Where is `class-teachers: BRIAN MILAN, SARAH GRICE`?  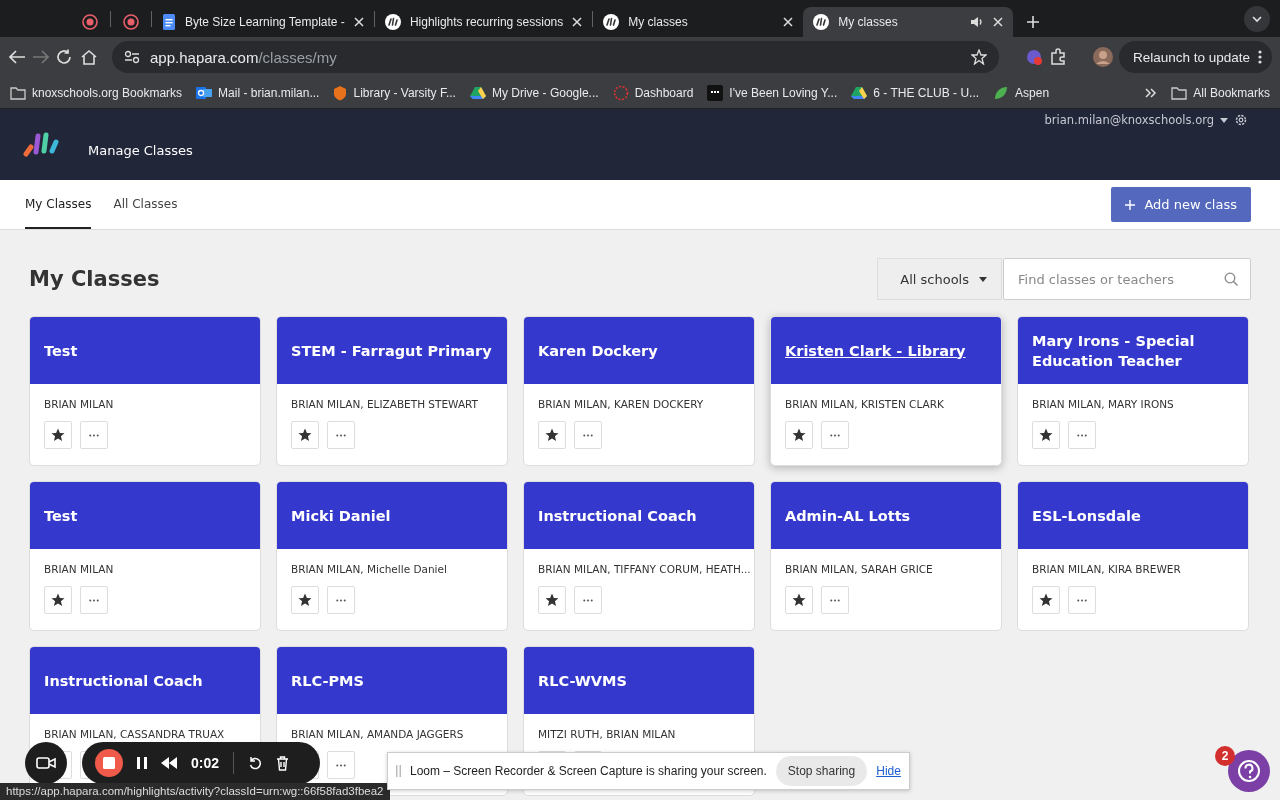 class-teachers: BRIAN MILAN, SARAH GRICE is located at coordinates (859, 568).